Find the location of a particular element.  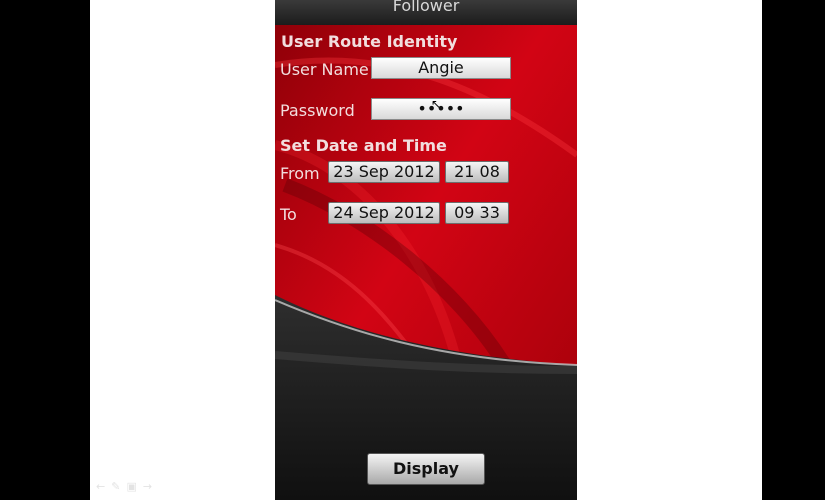

next-arrow-icon: → is located at coordinates (150, 486).